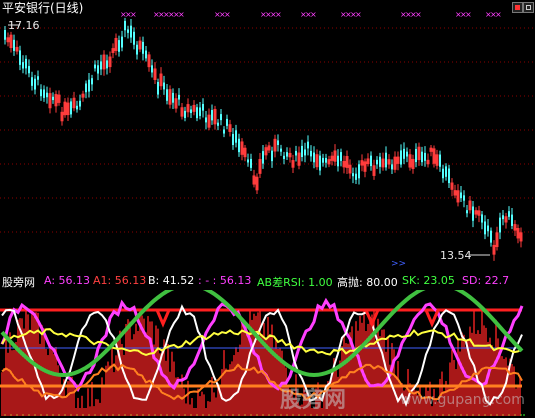 The width and height of the screenshot is (535, 418). I want to click on expand-icon, so click(528, 7).